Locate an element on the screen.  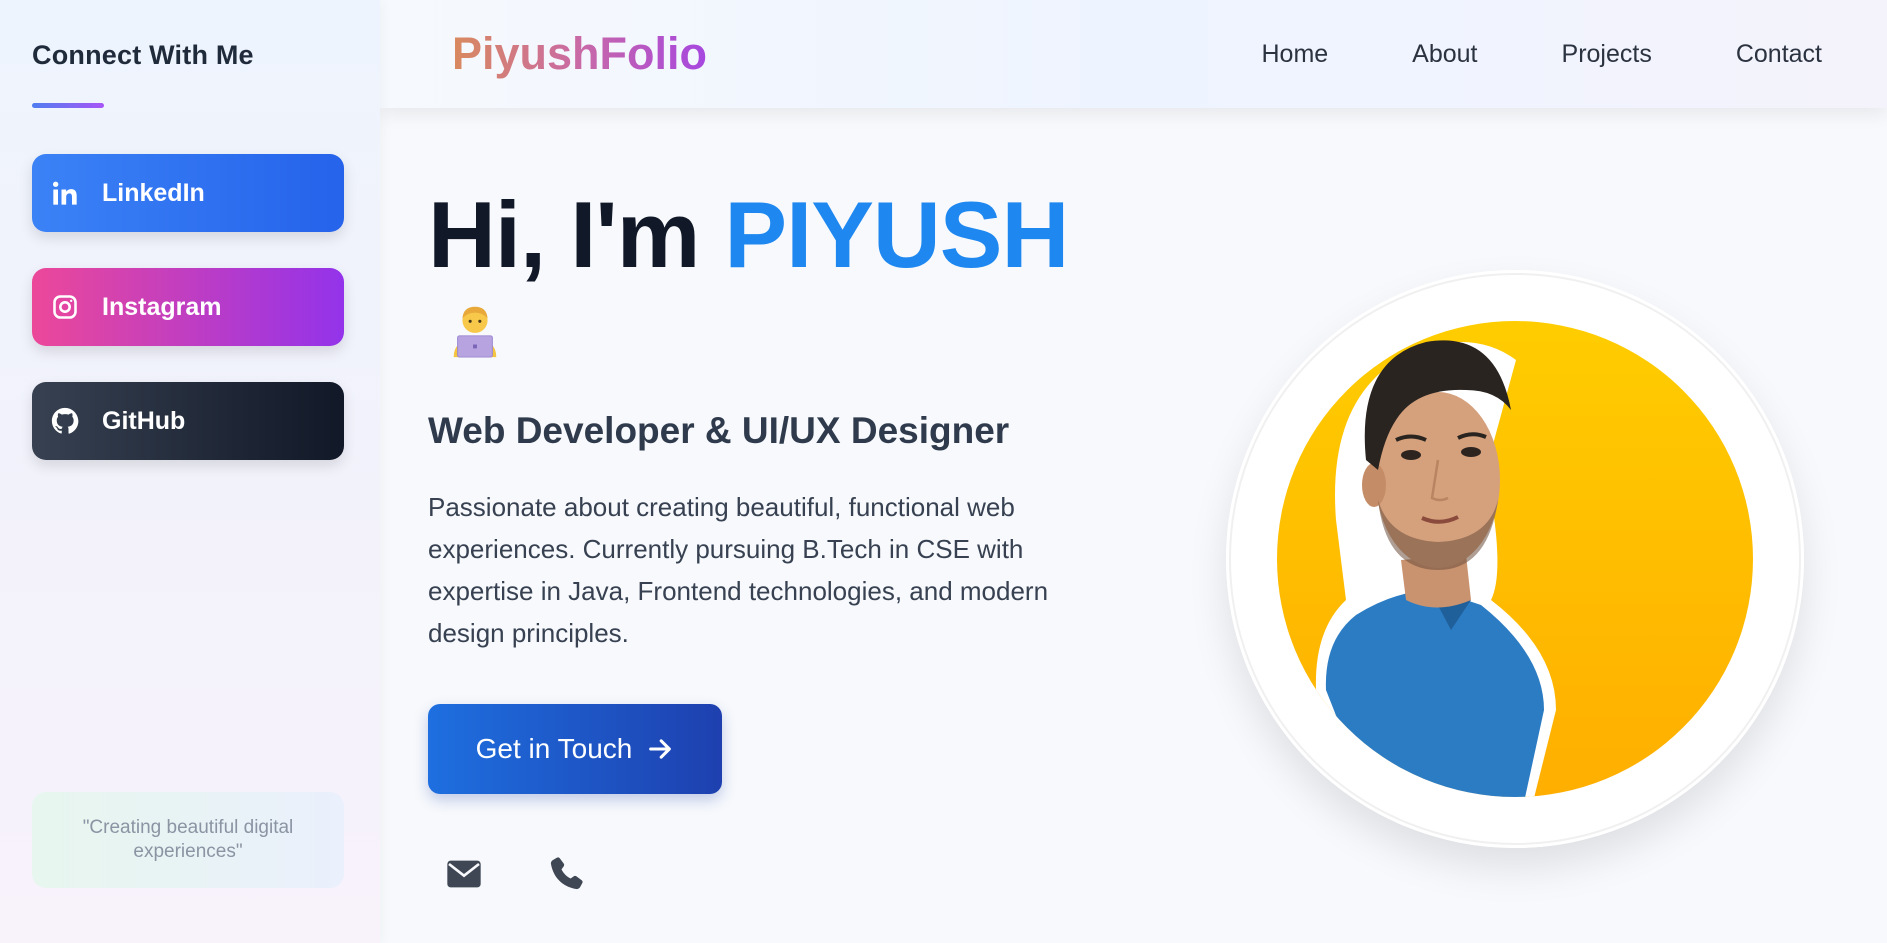
cta-label: Get in Touch is located at coordinates (554, 748).